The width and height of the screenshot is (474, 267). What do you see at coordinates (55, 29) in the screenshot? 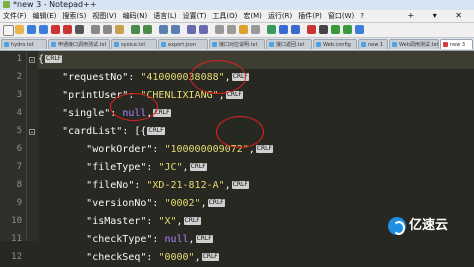
I see `close-file-icon` at bounding box center [55, 29].